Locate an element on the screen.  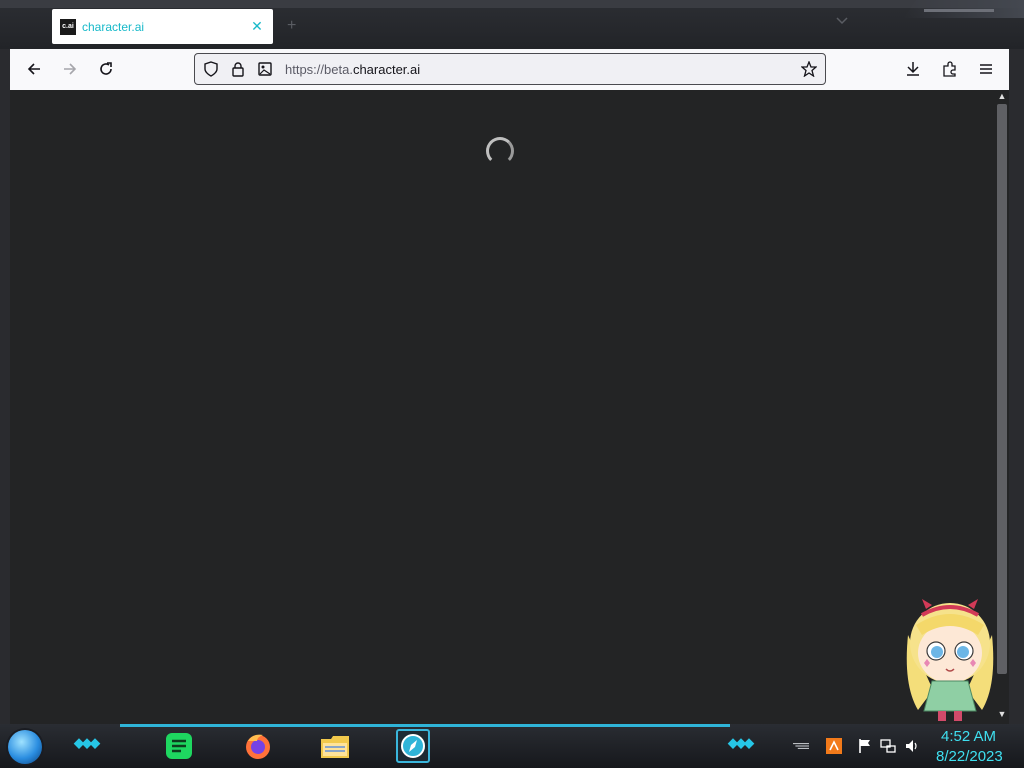
speaker-icon is located at coordinates (911, 746).